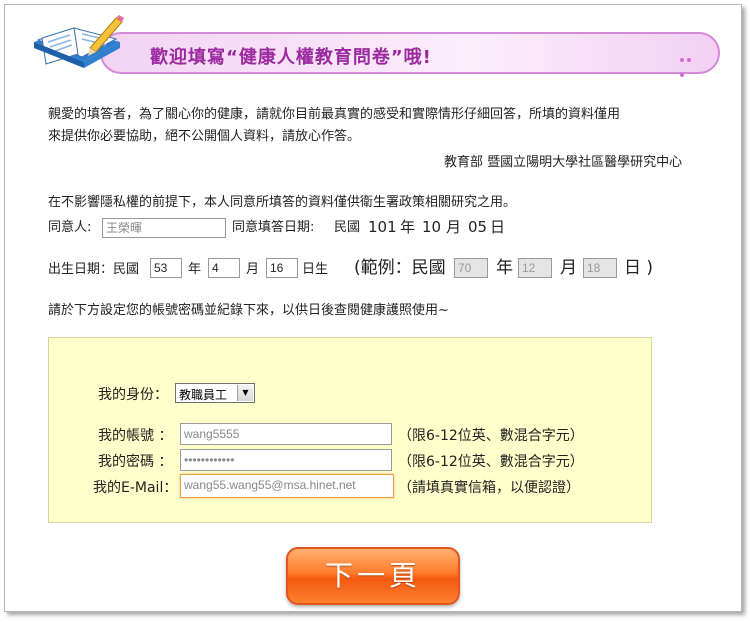 This screenshot has height=622, width=750. What do you see at coordinates (286, 434) in the screenshot?
I see `account-input: wang5555` at bounding box center [286, 434].